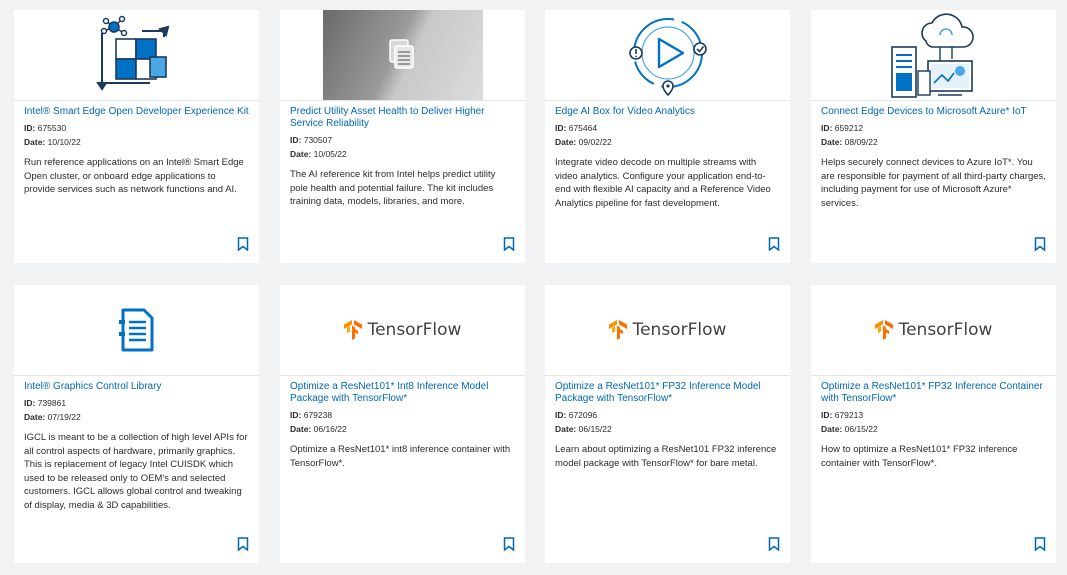 Image resolution: width=1067 pixels, height=575 pixels. I want to click on card-date: Date: 10/05/22, so click(402, 154).